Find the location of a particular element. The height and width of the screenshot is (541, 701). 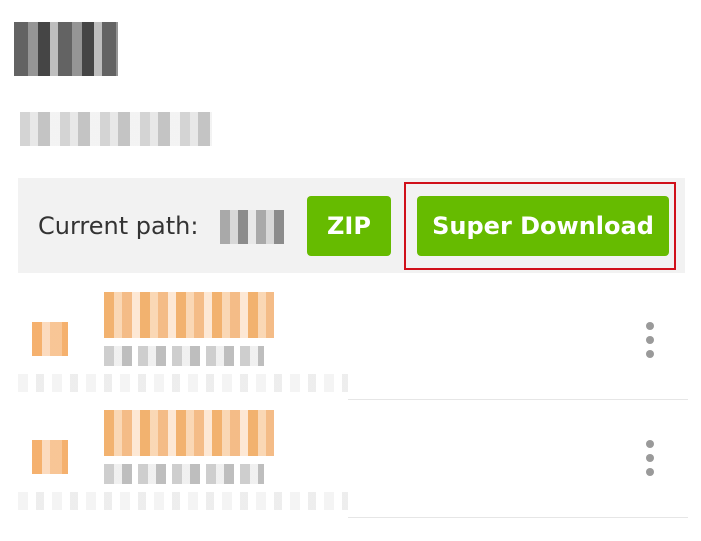

current-path-label: Current path: is located at coordinates (118, 226).